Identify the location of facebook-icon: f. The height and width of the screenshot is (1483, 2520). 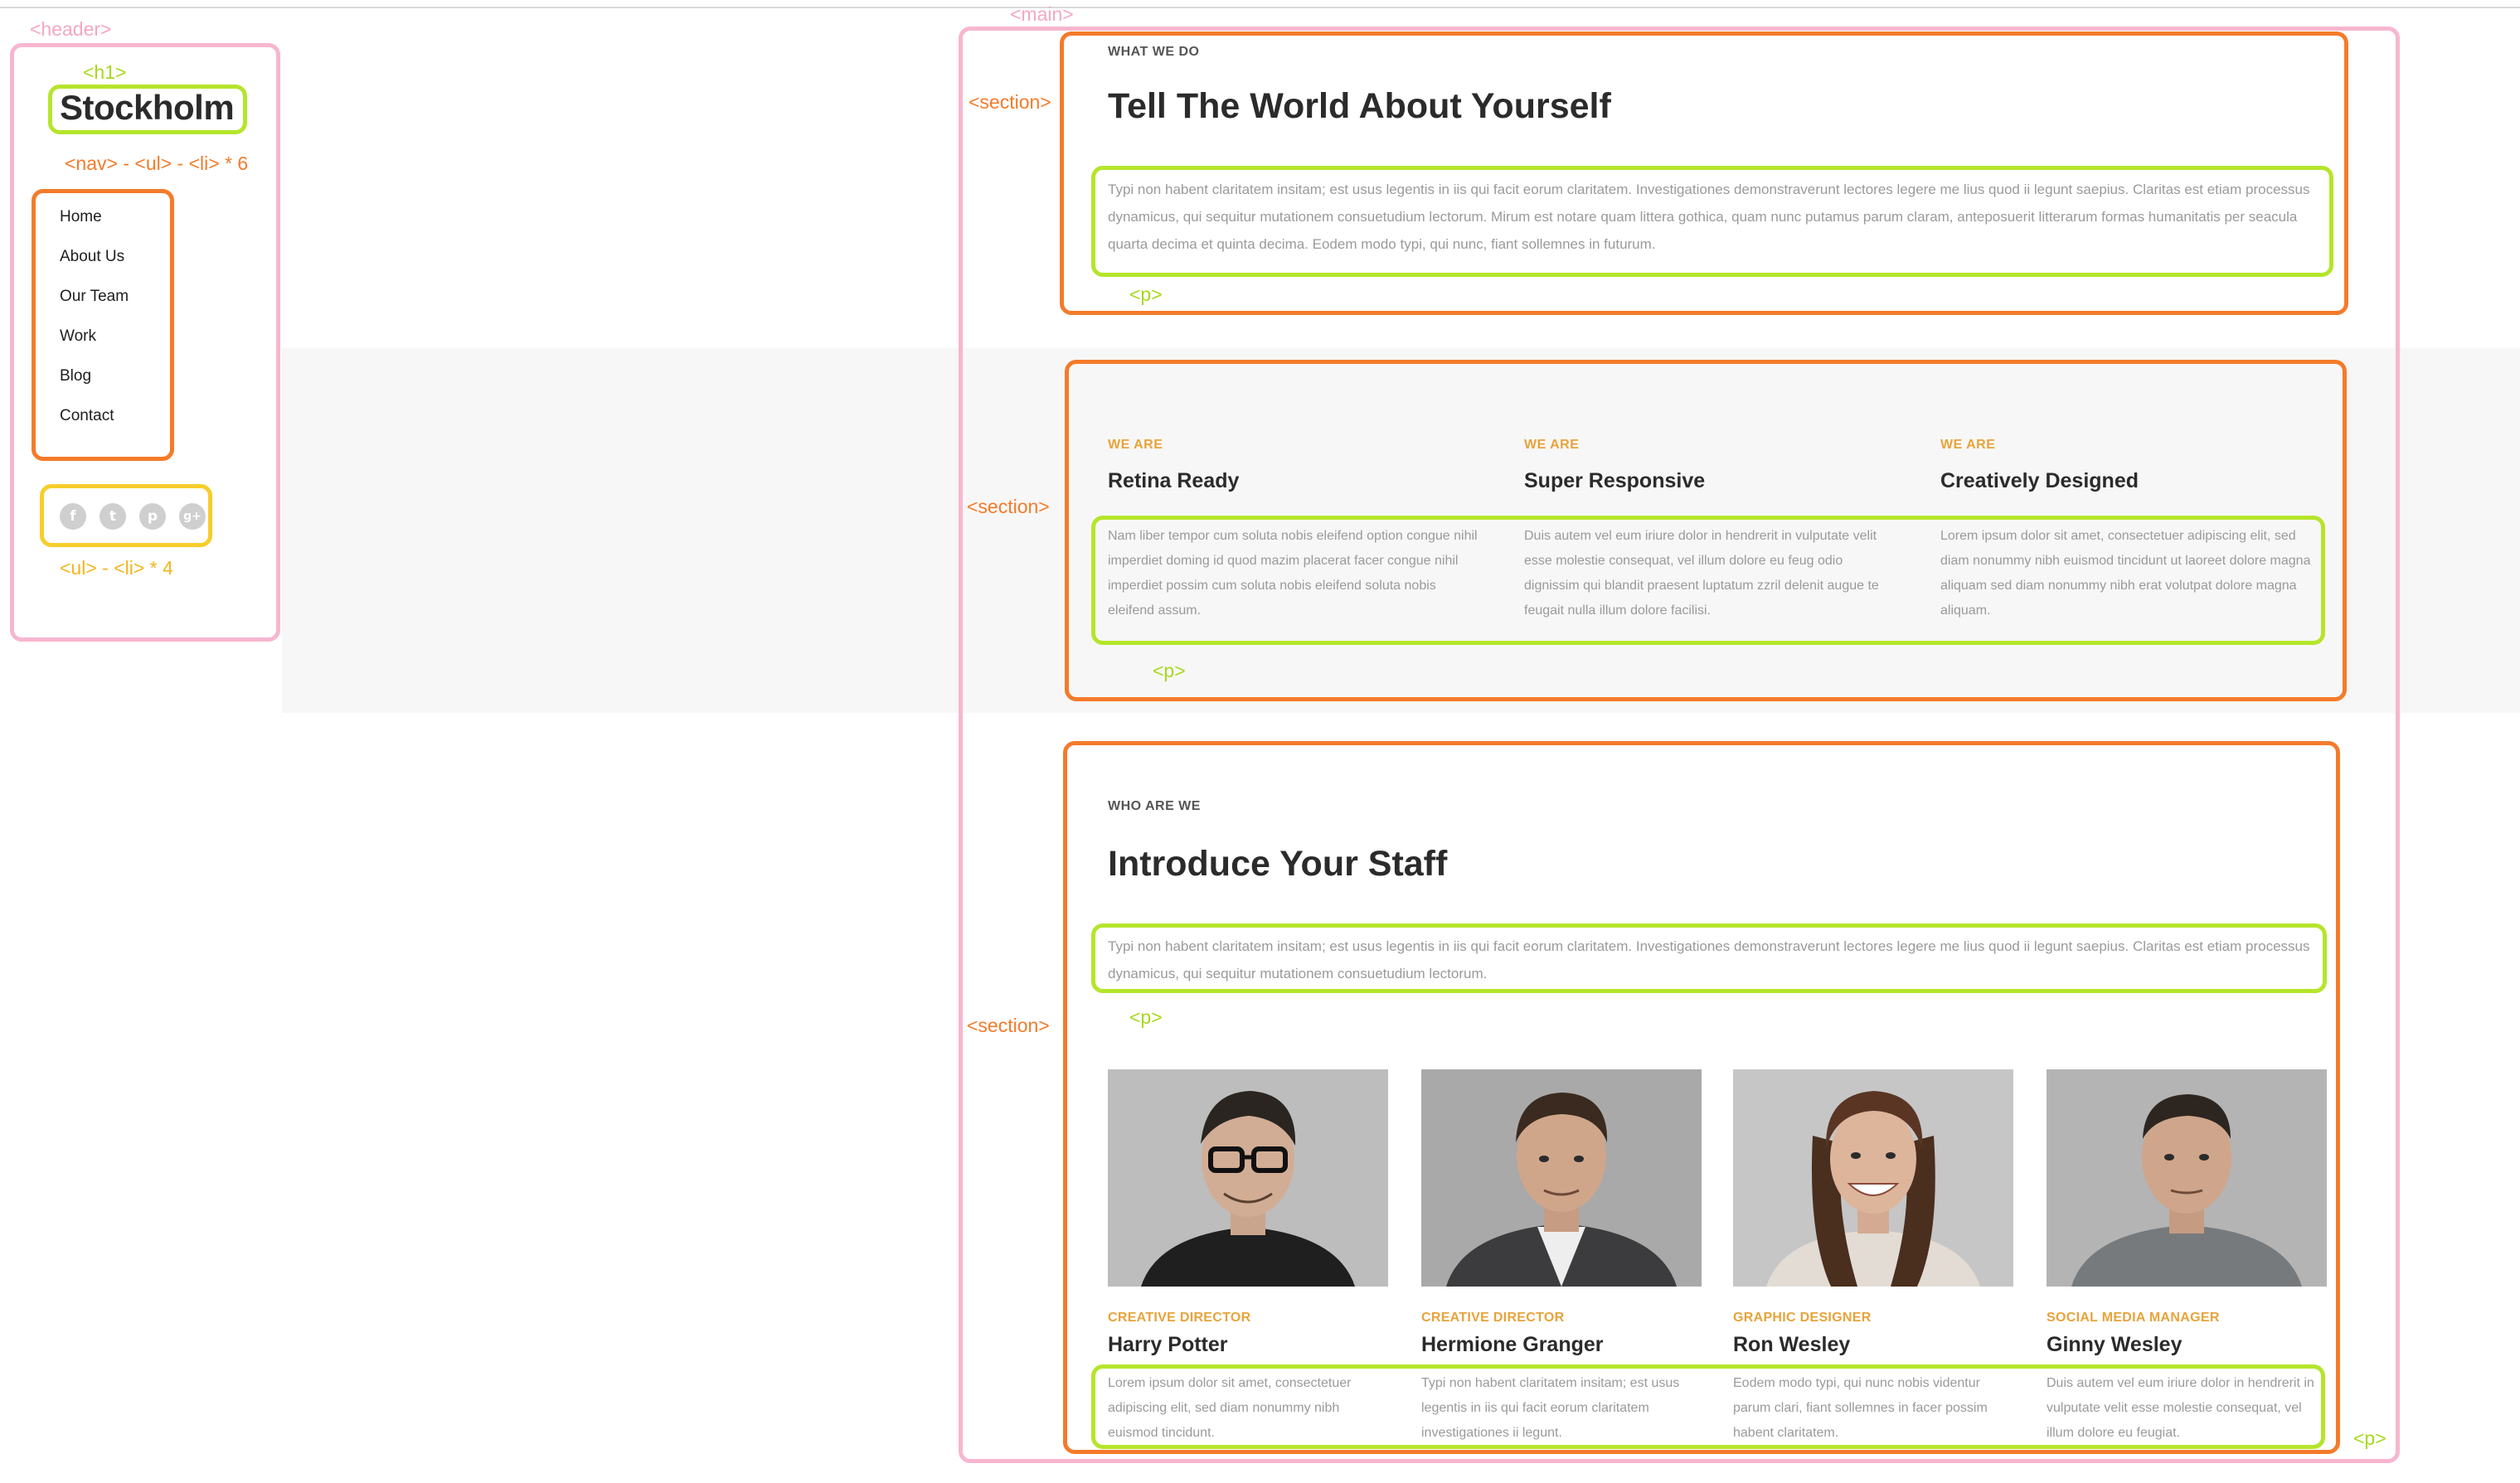
(73, 516).